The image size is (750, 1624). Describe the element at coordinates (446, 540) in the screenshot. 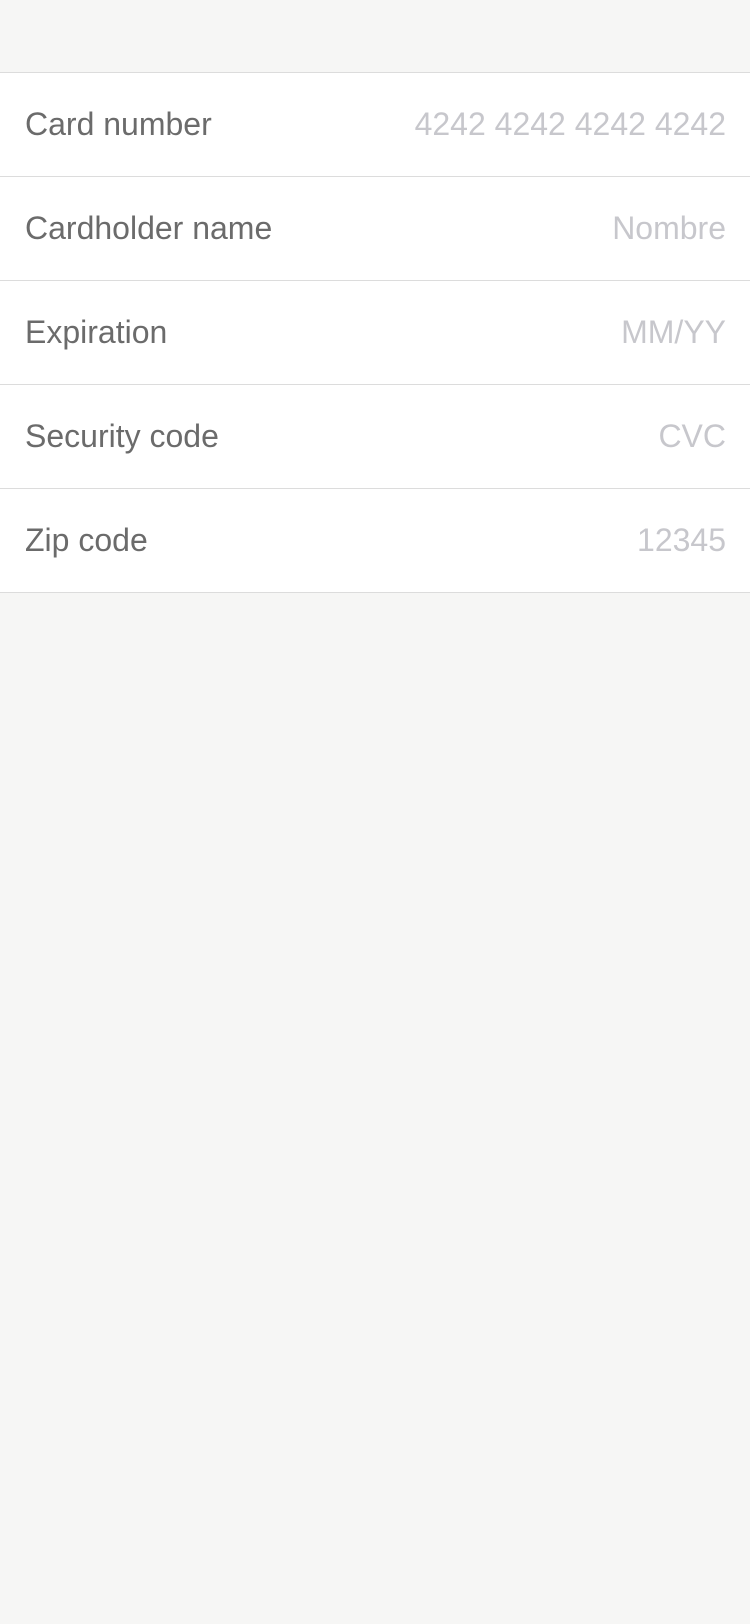

I see `zip-code-input` at that location.